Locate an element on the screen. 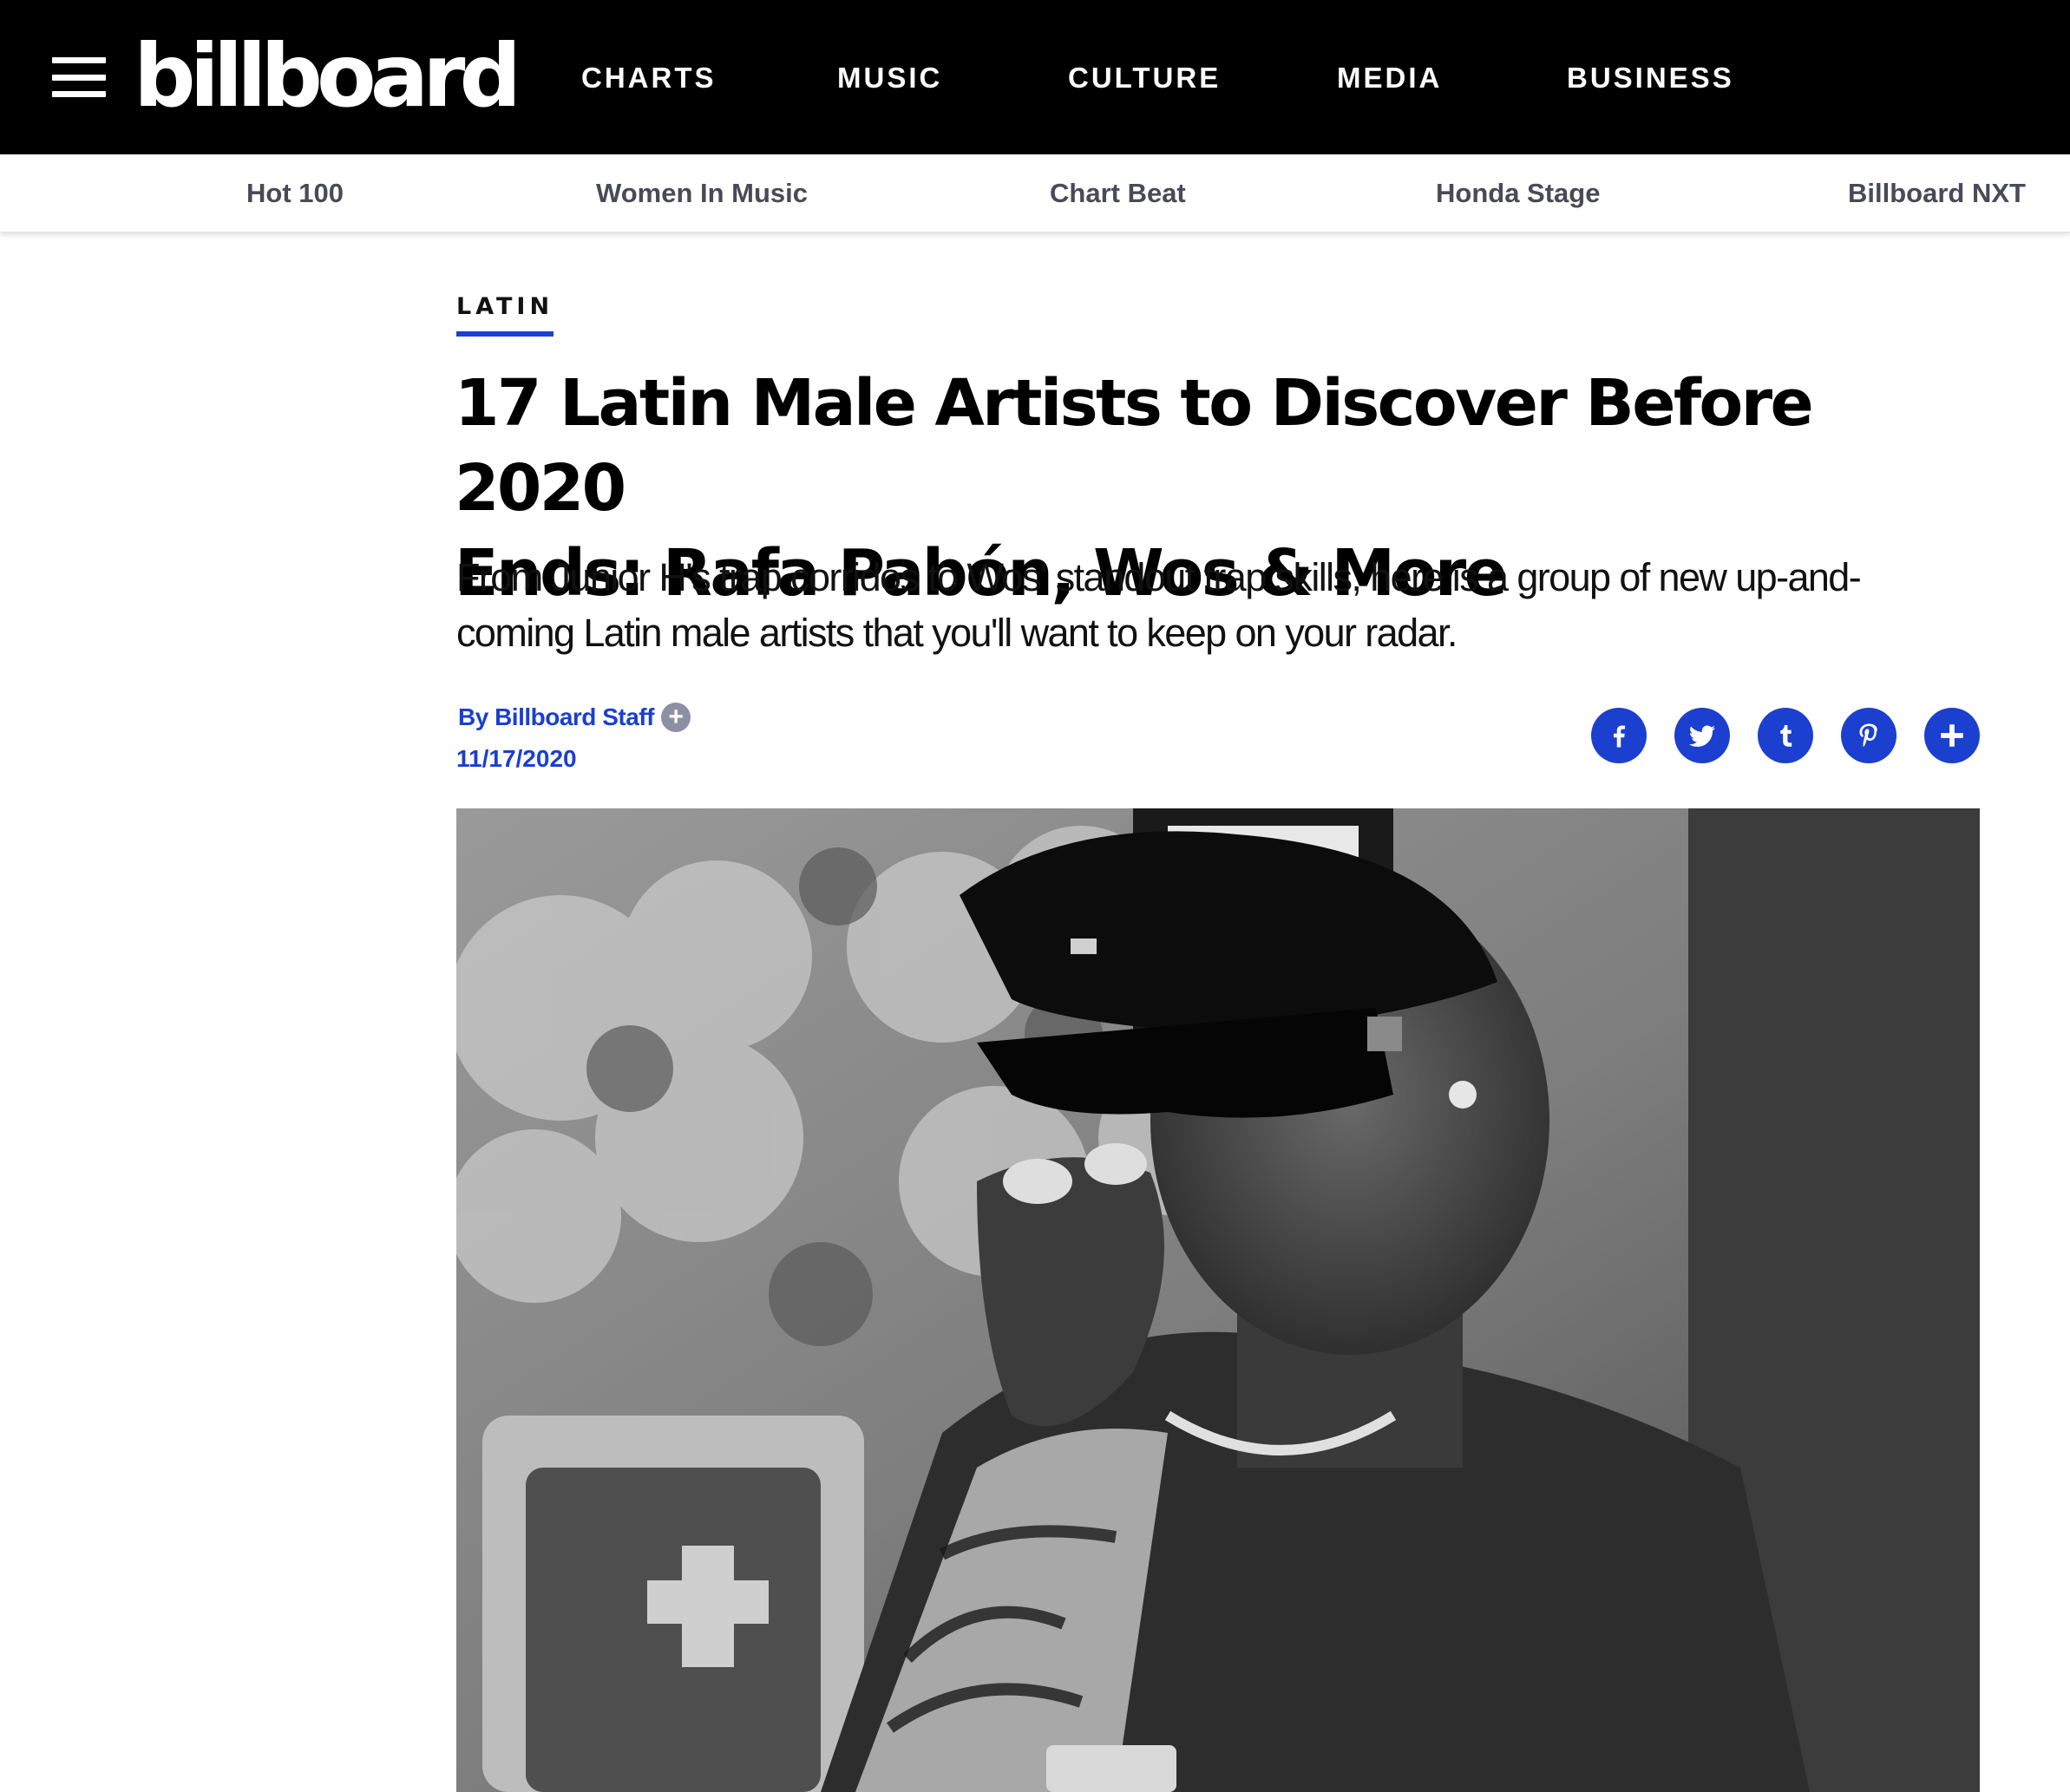 Image resolution: width=2070 pixels, height=1792 pixels. category-tag: LATIN is located at coordinates (505, 314).